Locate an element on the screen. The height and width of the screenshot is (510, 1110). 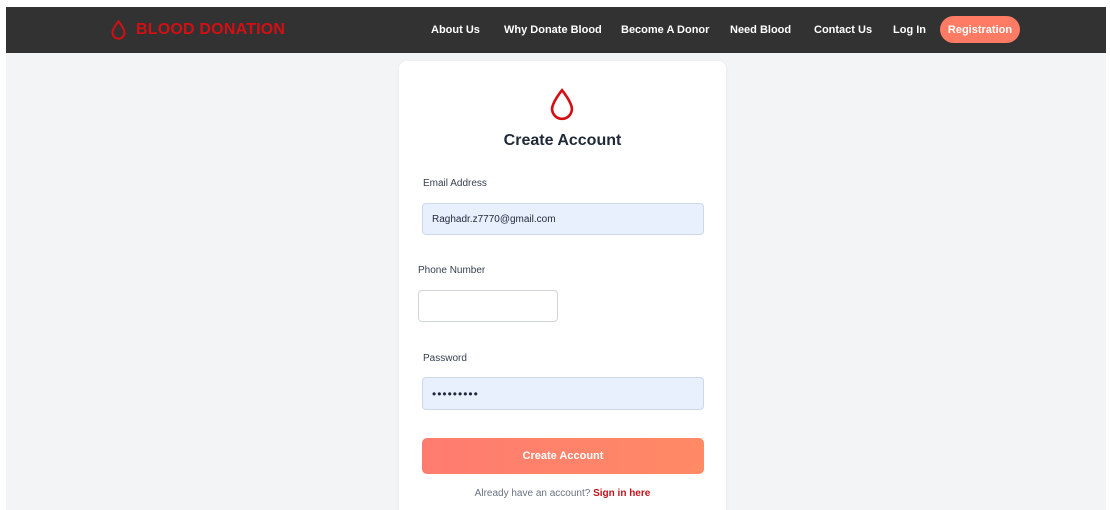
nav-link-become-a-donor: Become A Donor is located at coordinates (665, 30).